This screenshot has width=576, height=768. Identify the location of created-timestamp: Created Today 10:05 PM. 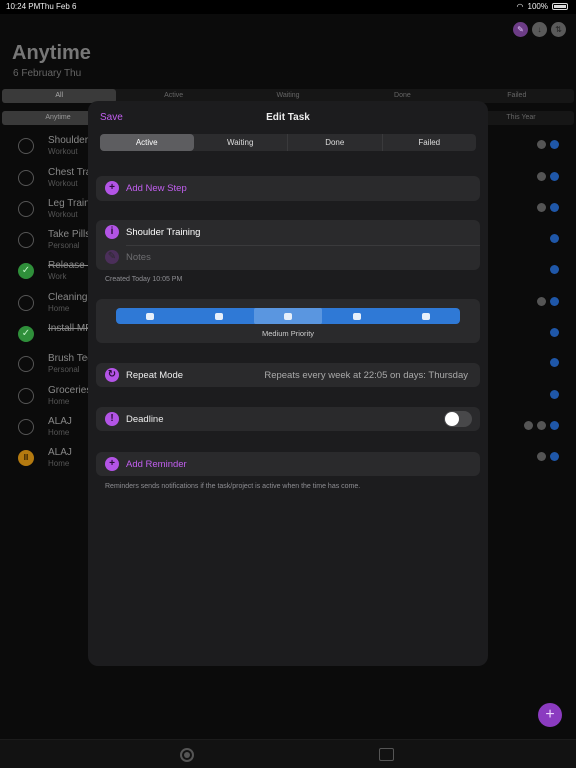
(144, 279).